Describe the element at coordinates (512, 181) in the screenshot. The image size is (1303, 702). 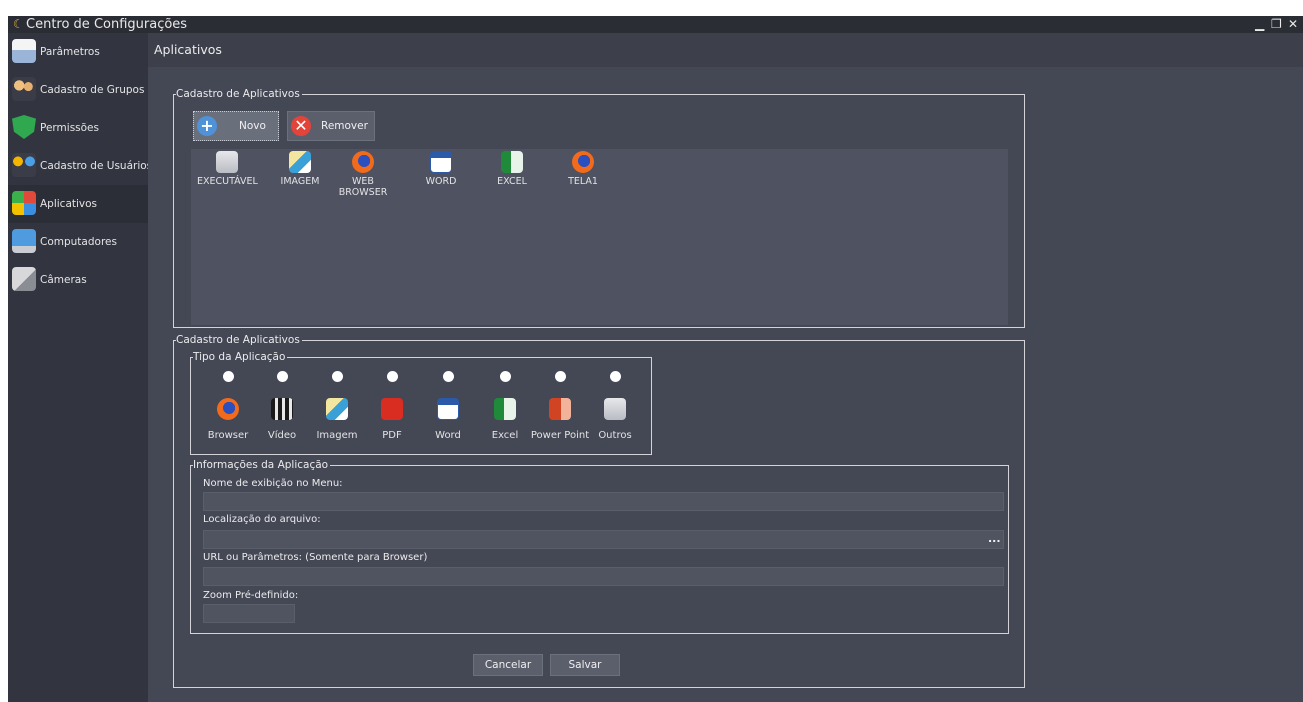
I see `app-item-label: EXCEL` at that location.